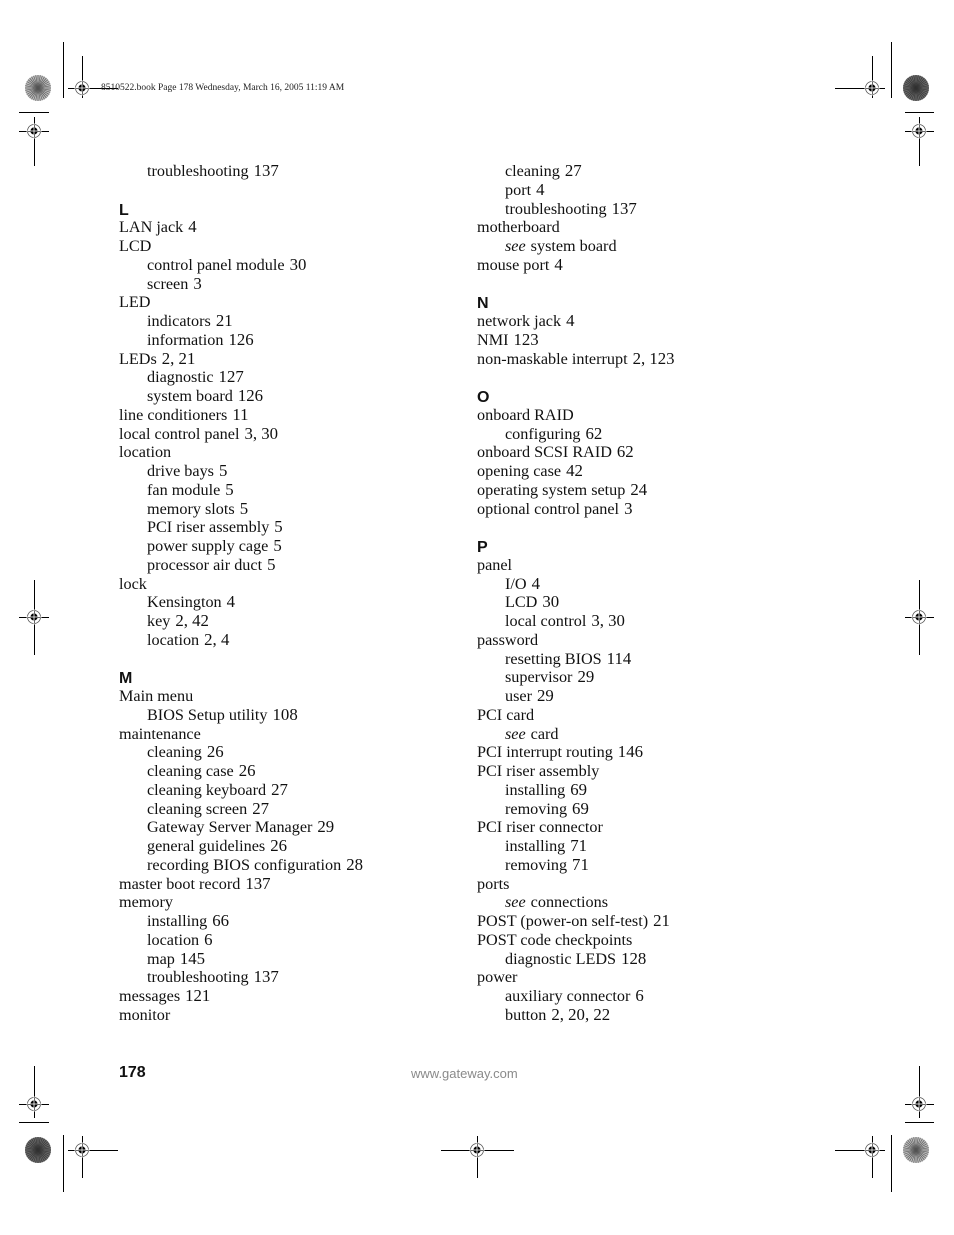 This screenshot has height=1235, width=954. I want to click on index-term: local control panel, so click(179, 433).